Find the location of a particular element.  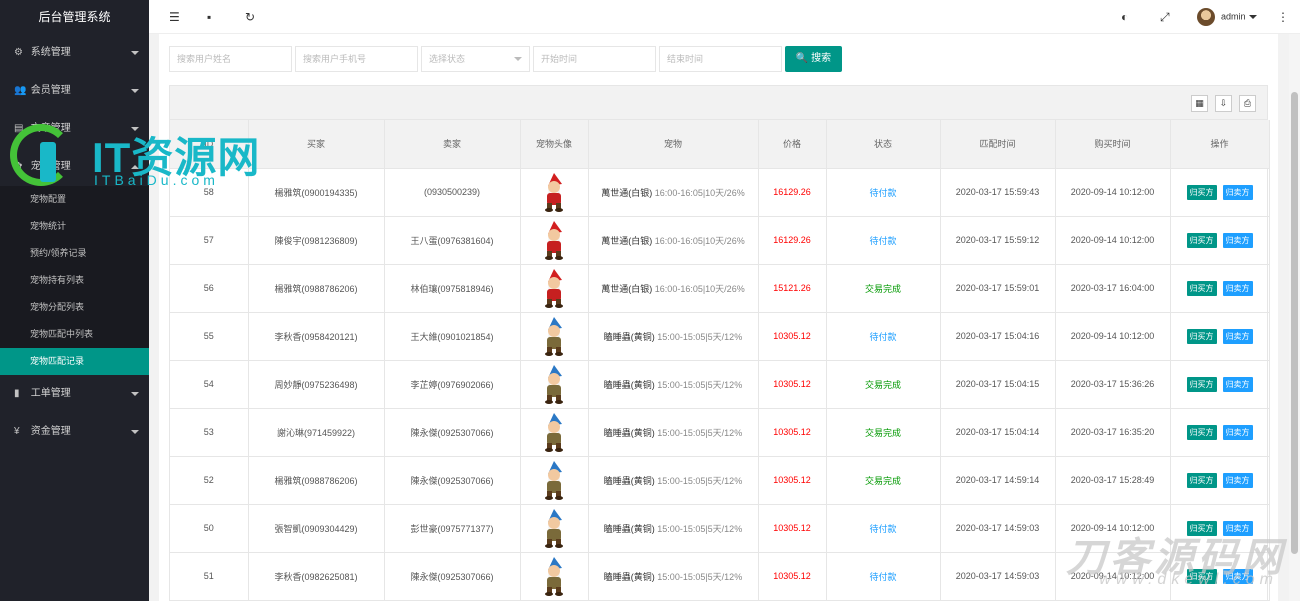

column-header: 操作 is located at coordinates (1220, 144).